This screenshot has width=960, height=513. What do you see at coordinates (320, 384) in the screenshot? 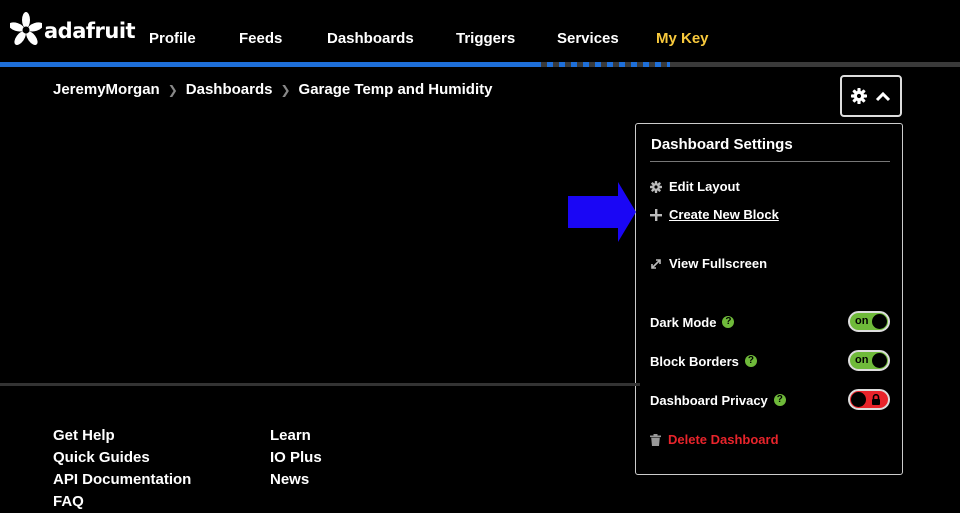
I see `footer-divider` at bounding box center [320, 384].